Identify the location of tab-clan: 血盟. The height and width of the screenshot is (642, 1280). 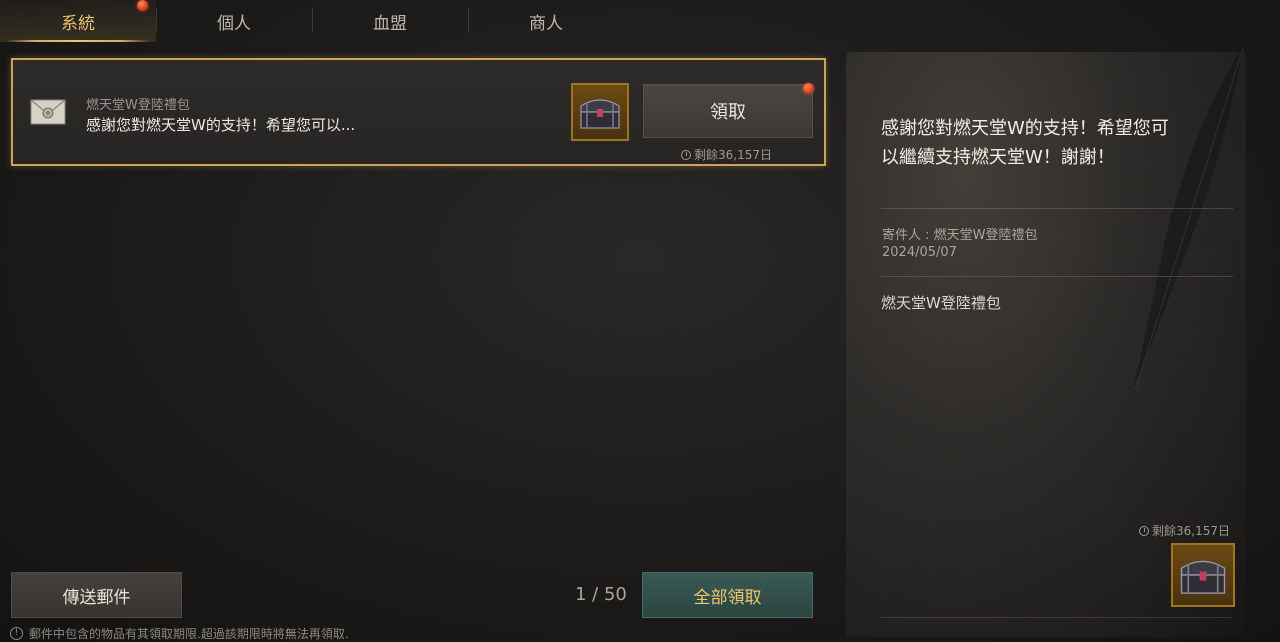
(390, 21).